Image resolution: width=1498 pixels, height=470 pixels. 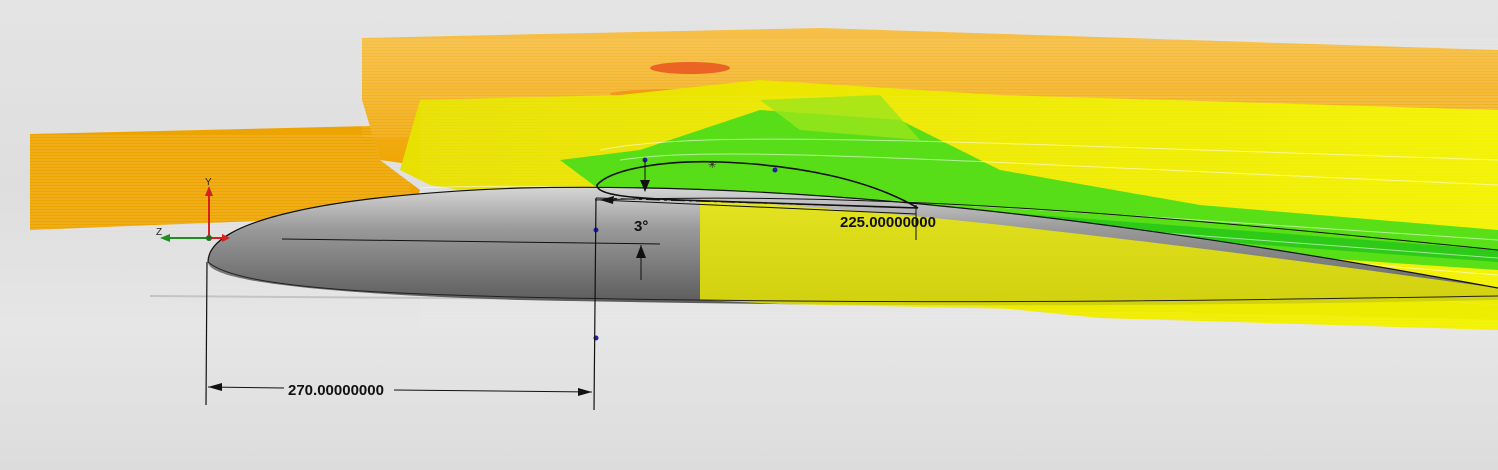 I want to click on triad-z-label: Z, so click(x=159, y=232).